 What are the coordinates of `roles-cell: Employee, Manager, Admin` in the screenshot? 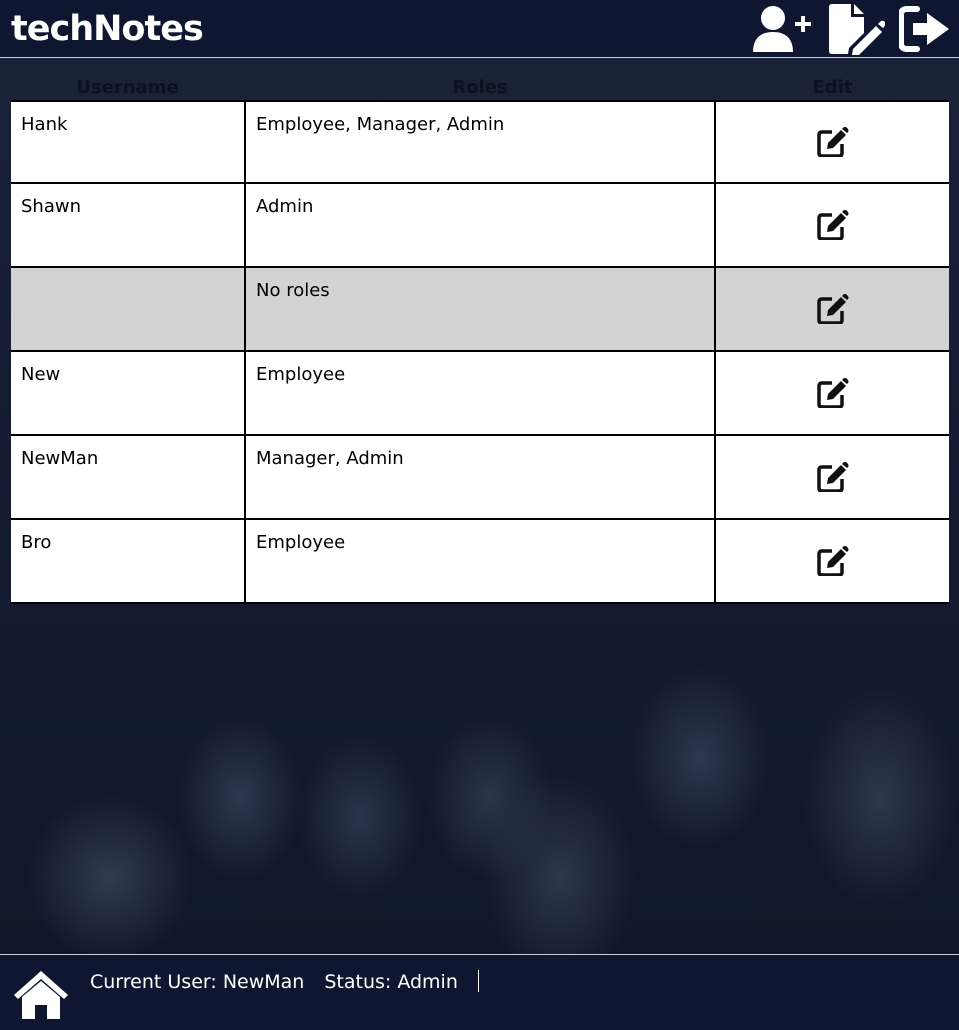 It's located at (480, 142).